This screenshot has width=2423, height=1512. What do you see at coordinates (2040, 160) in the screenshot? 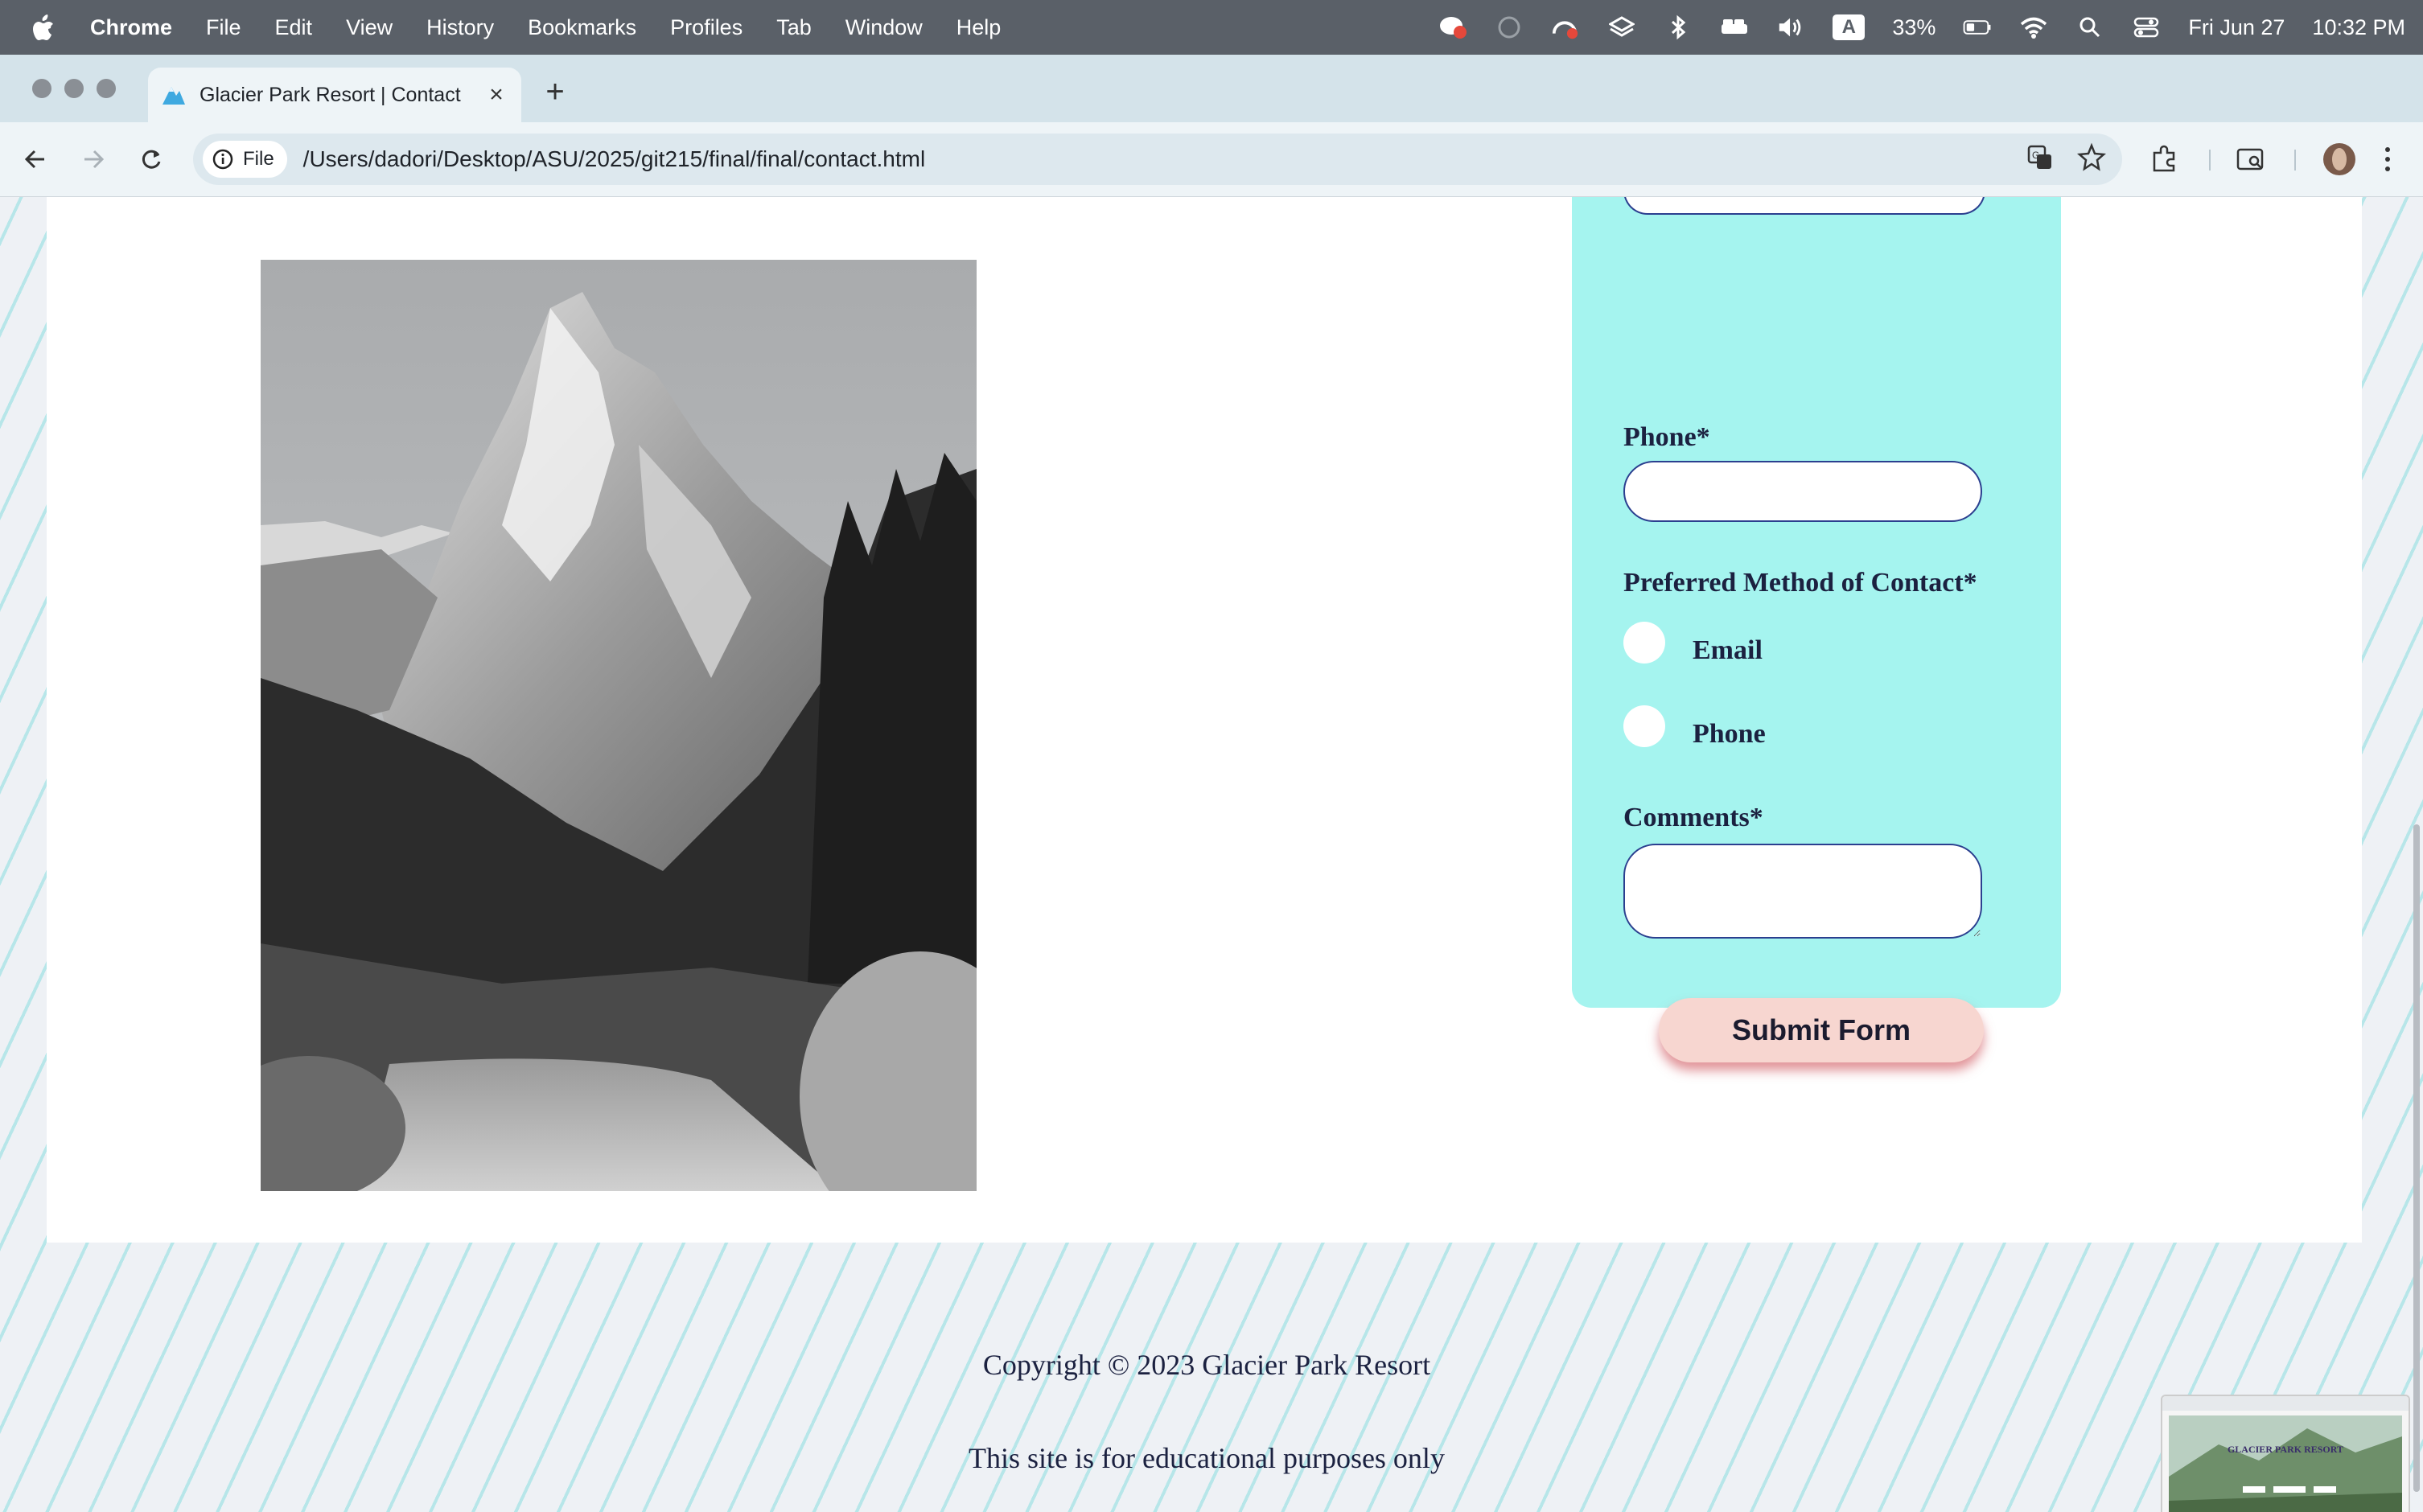
I see `translate-icon: G` at bounding box center [2040, 160].